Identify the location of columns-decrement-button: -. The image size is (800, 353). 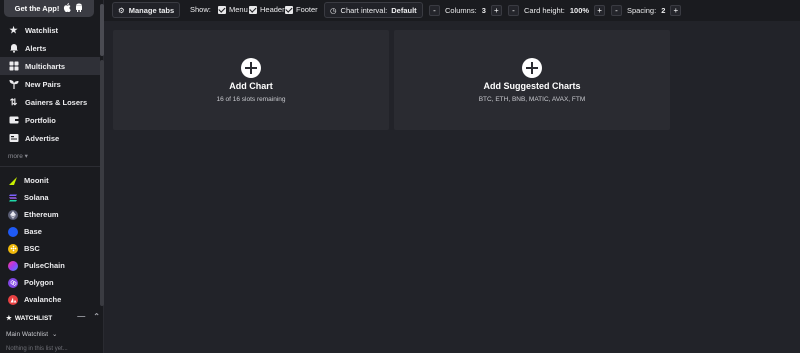
(434, 10).